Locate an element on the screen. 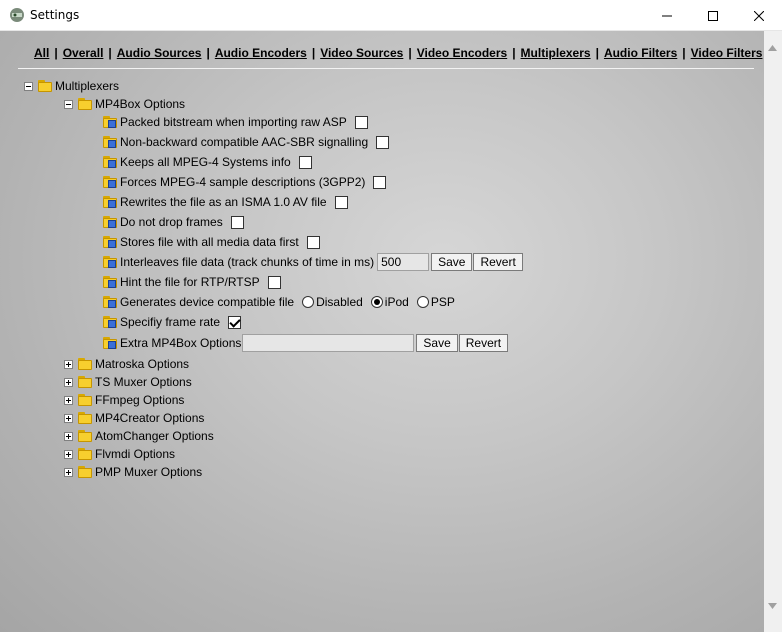  window-title: Settings is located at coordinates (55, 15).